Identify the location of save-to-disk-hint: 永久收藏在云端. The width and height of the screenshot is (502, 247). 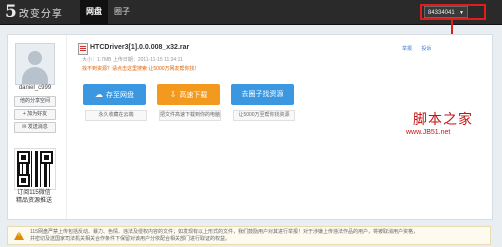
(116, 115).